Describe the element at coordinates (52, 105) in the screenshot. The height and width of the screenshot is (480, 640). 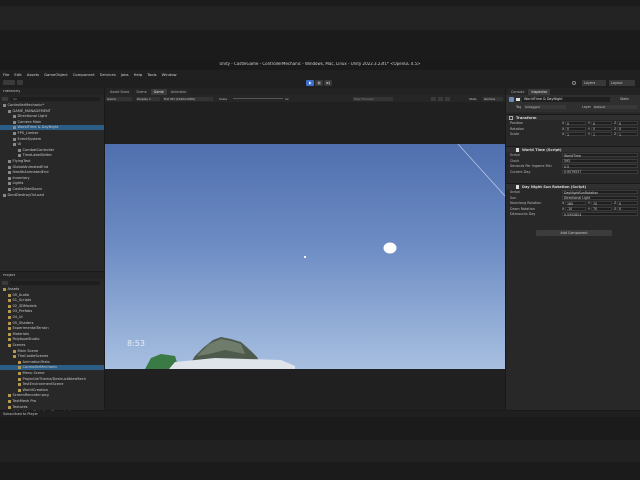
I see `hierarchy-item: ControllerMechanic*` at that location.